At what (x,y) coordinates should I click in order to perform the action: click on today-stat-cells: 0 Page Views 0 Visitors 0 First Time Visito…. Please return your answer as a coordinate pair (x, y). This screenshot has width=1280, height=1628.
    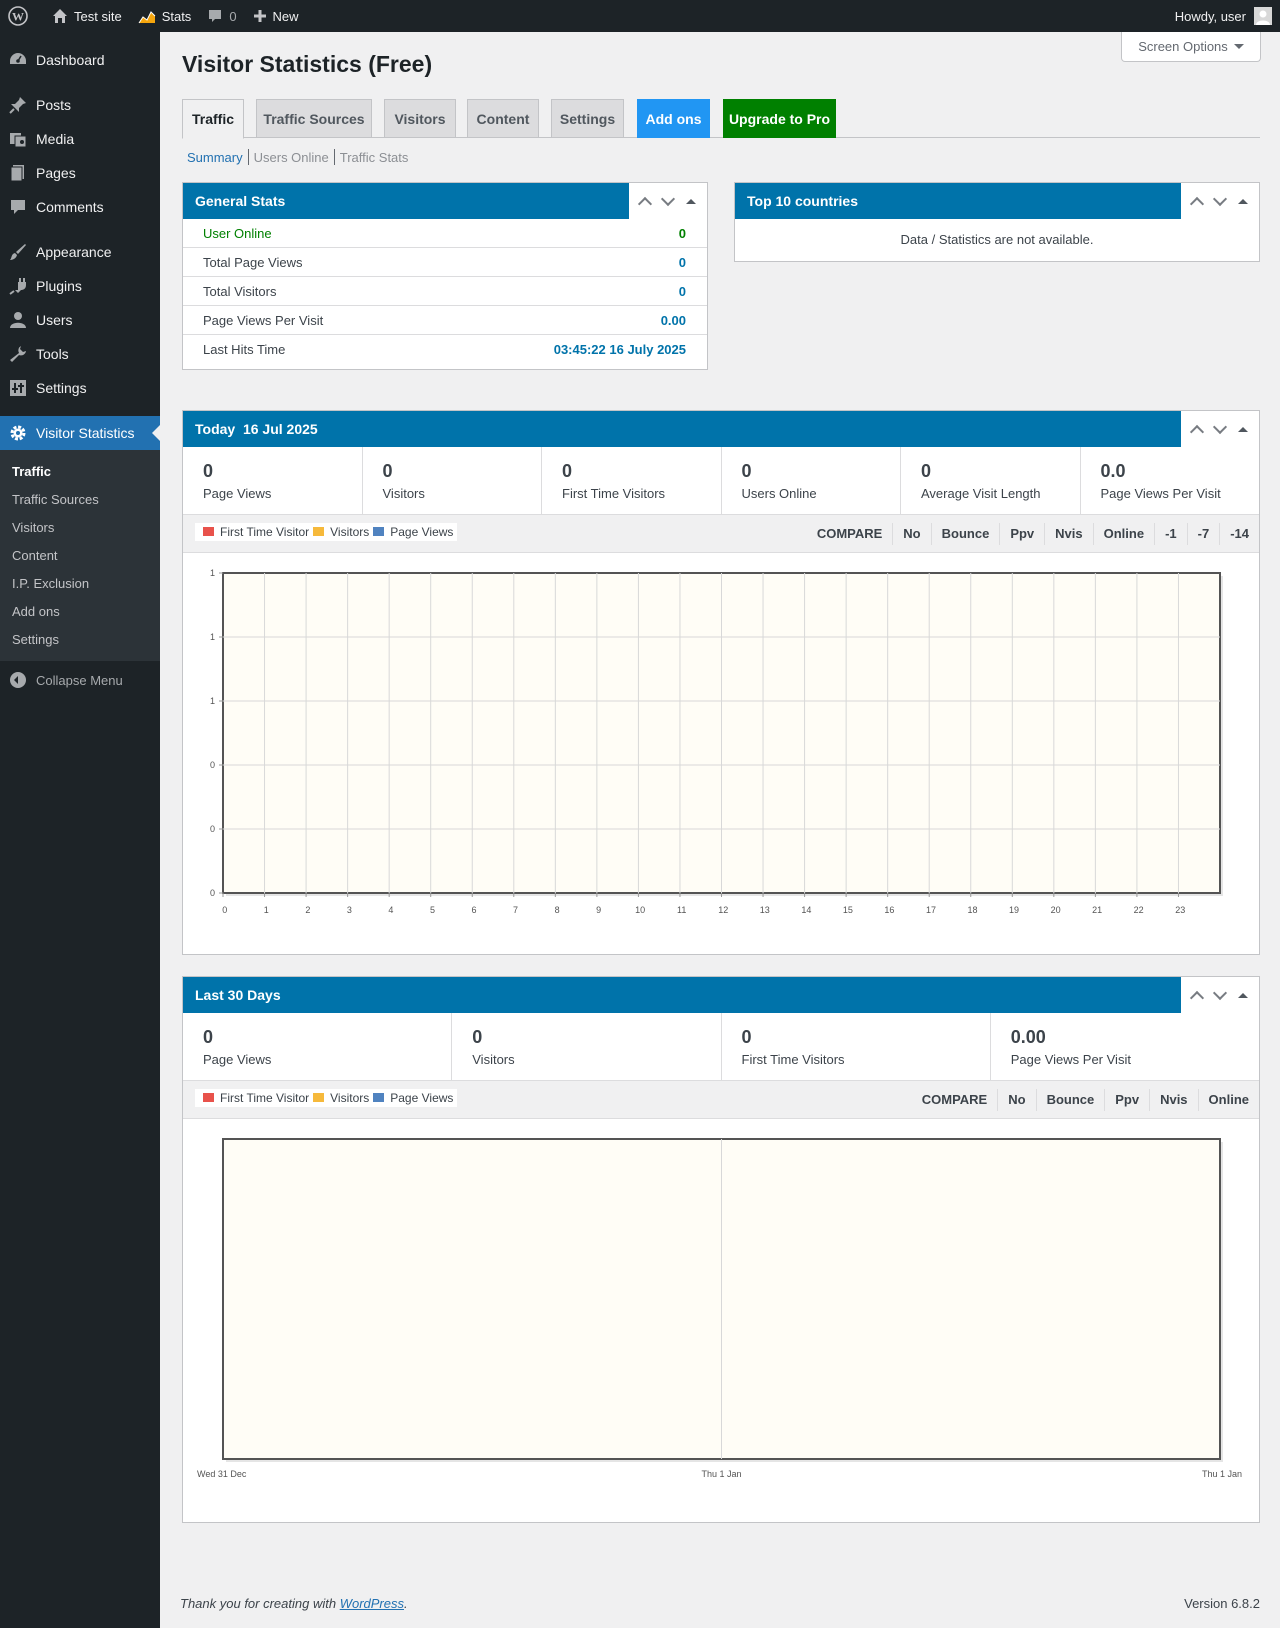
    Looking at the image, I should click on (721, 481).